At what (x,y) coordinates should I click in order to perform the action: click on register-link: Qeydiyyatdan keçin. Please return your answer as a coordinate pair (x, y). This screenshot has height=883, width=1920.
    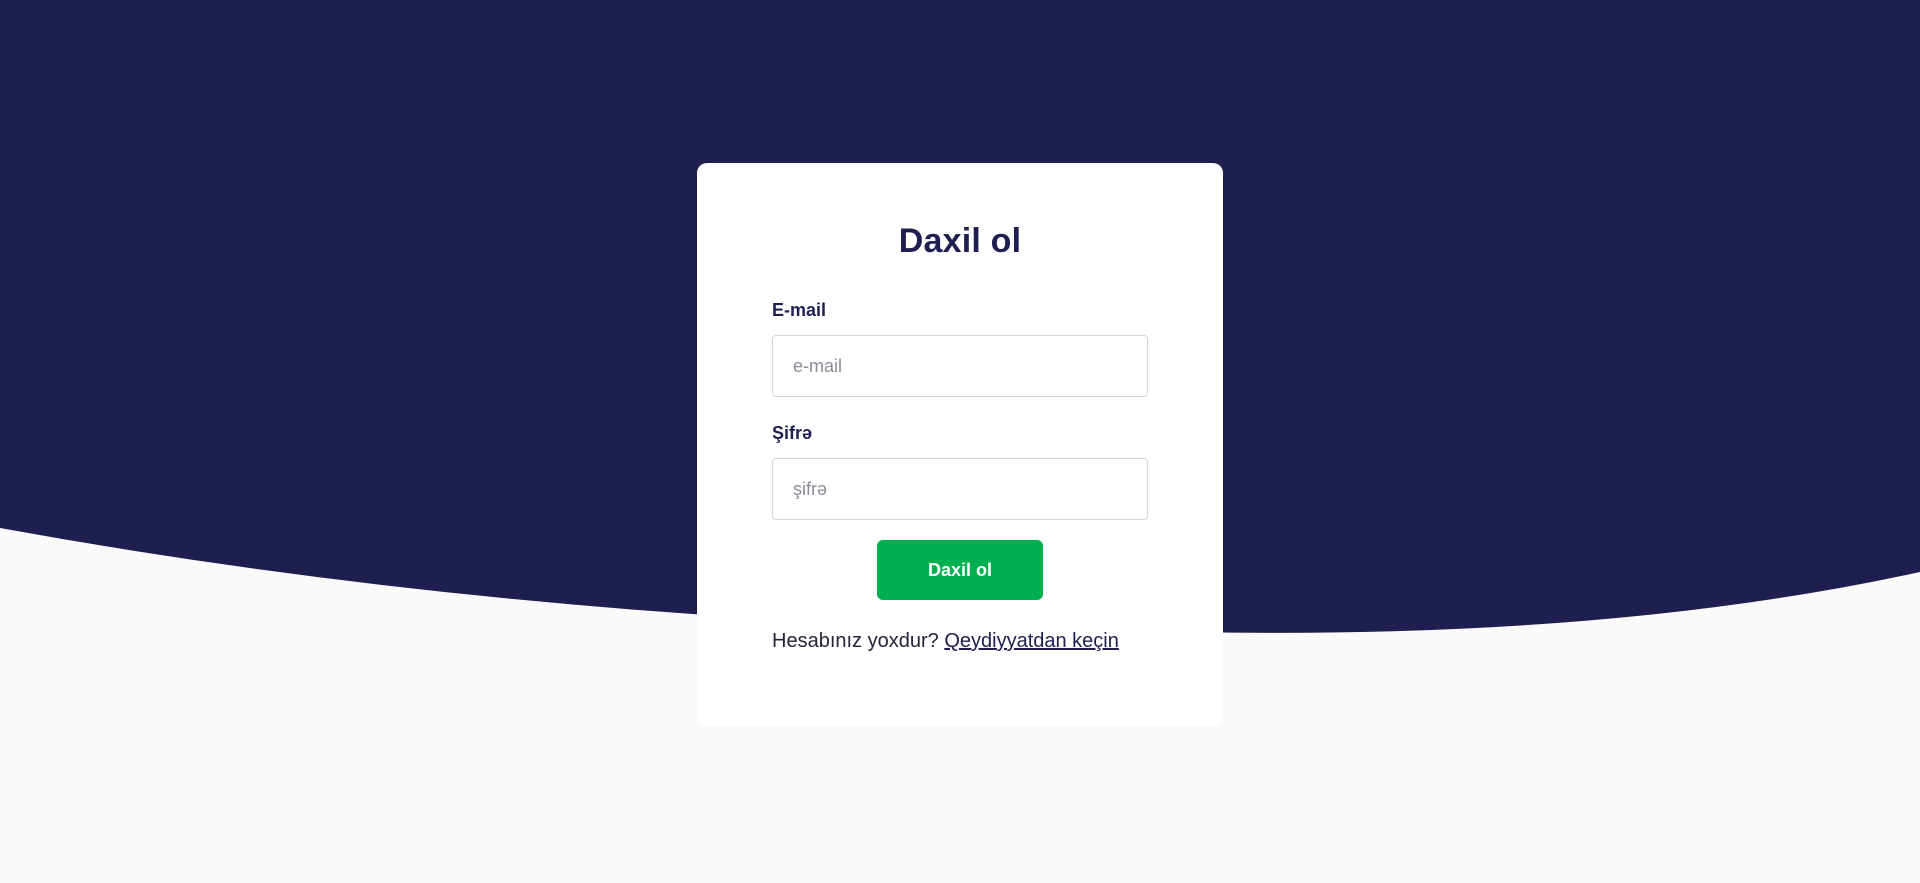
    Looking at the image, I should click on (1031, 641).